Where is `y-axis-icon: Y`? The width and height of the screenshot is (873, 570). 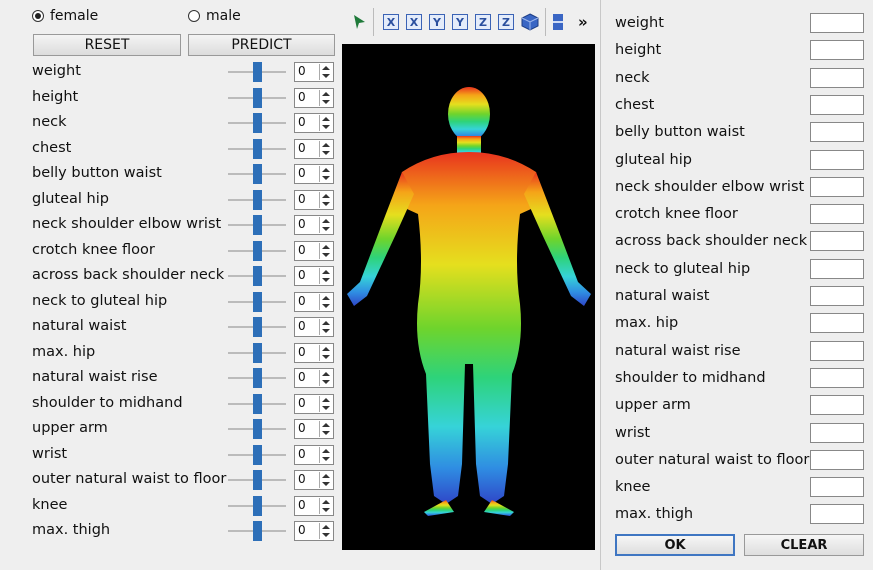 y-axis-icon: Y is located at coordinates (437, 22).